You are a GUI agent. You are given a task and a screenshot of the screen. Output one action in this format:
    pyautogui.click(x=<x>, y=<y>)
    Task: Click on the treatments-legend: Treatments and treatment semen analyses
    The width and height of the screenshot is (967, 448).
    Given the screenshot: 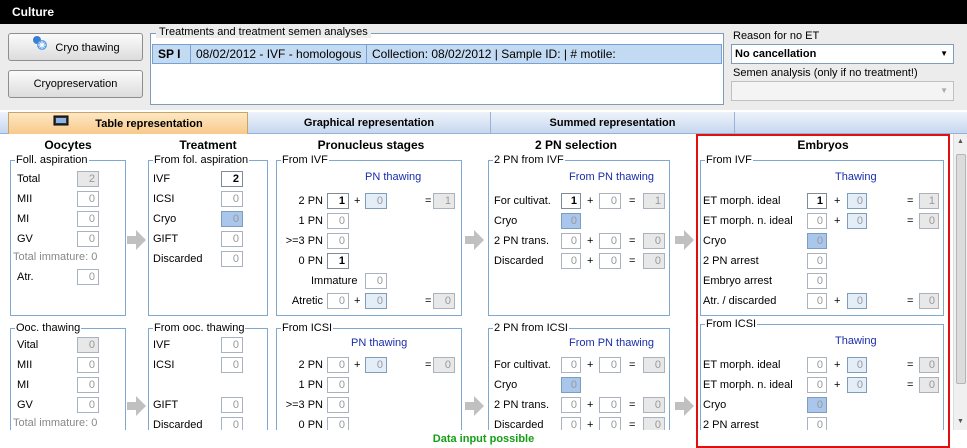 What is the action you would take?
    pyautogui.click(x=263, y=32)
    